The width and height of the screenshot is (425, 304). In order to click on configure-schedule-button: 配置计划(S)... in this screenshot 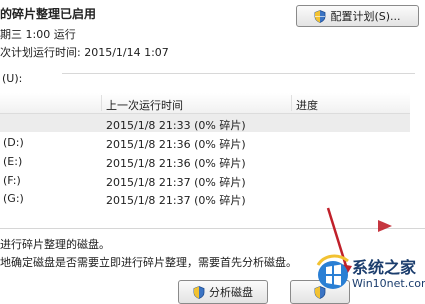, I will do `click(357, 16)`.